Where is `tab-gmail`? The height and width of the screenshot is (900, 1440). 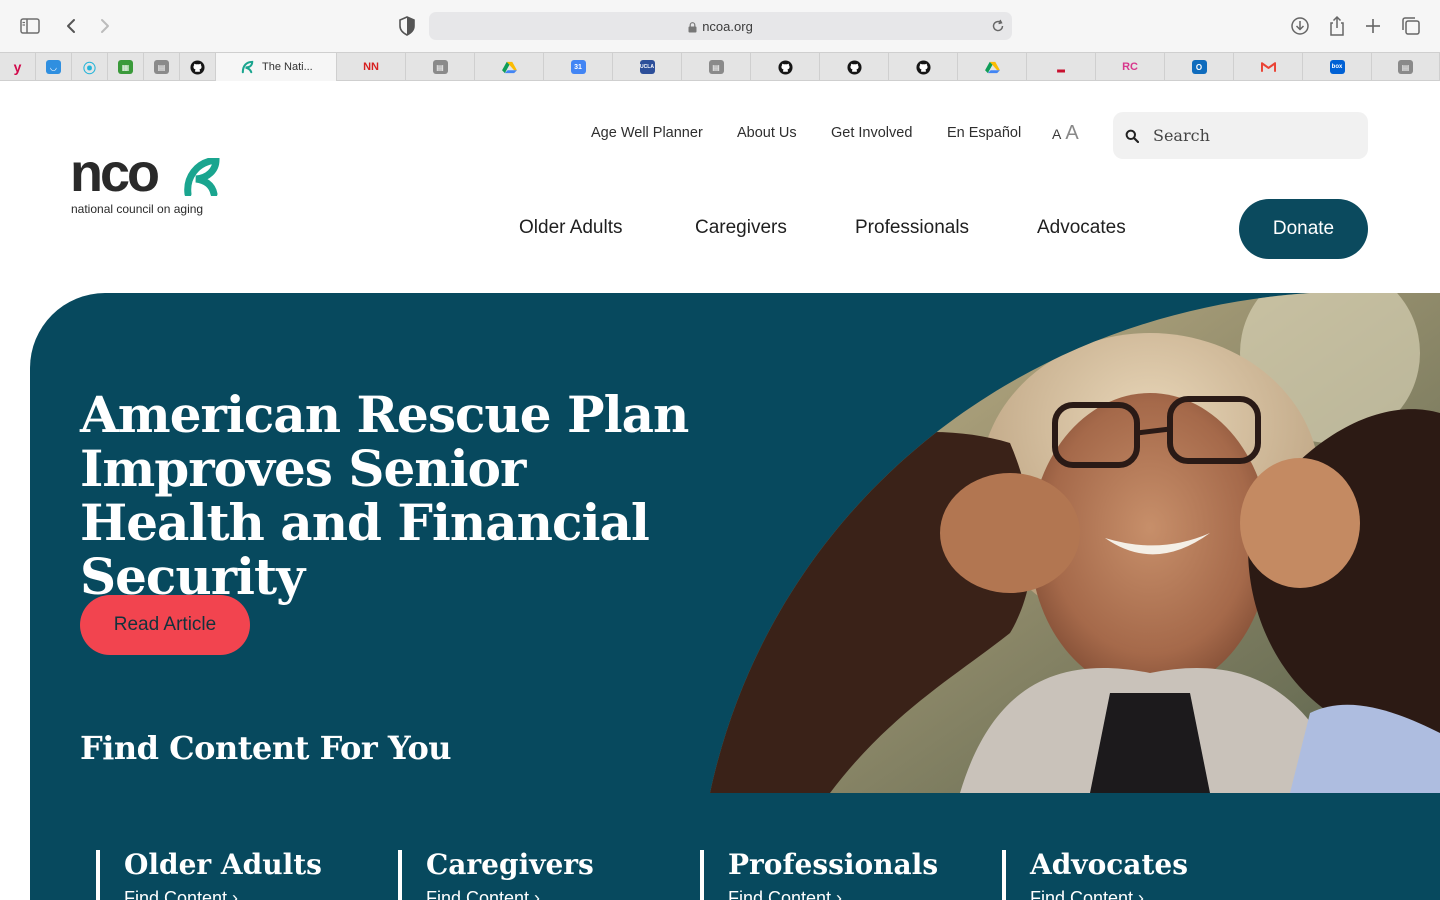 tab-gmail is located at coordinates (1268, 67).